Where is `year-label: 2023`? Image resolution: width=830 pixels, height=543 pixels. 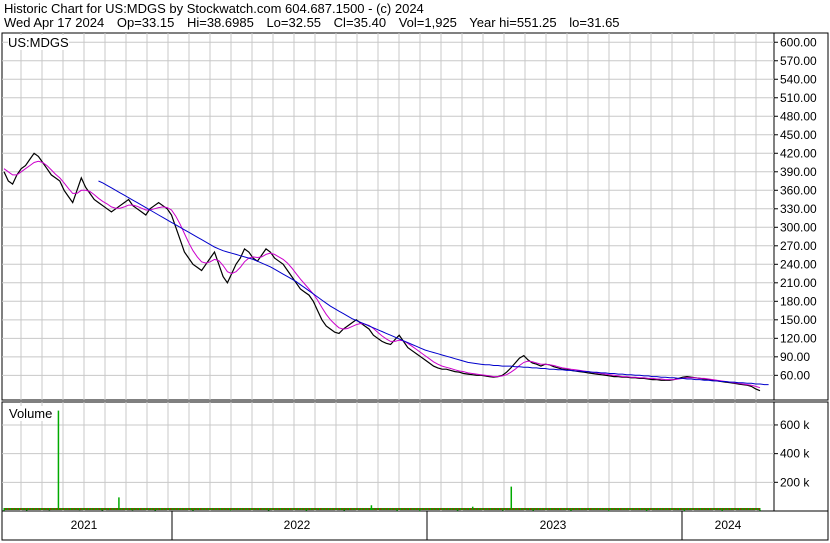 year-label: 2023 is located at coordinates (553, 525).